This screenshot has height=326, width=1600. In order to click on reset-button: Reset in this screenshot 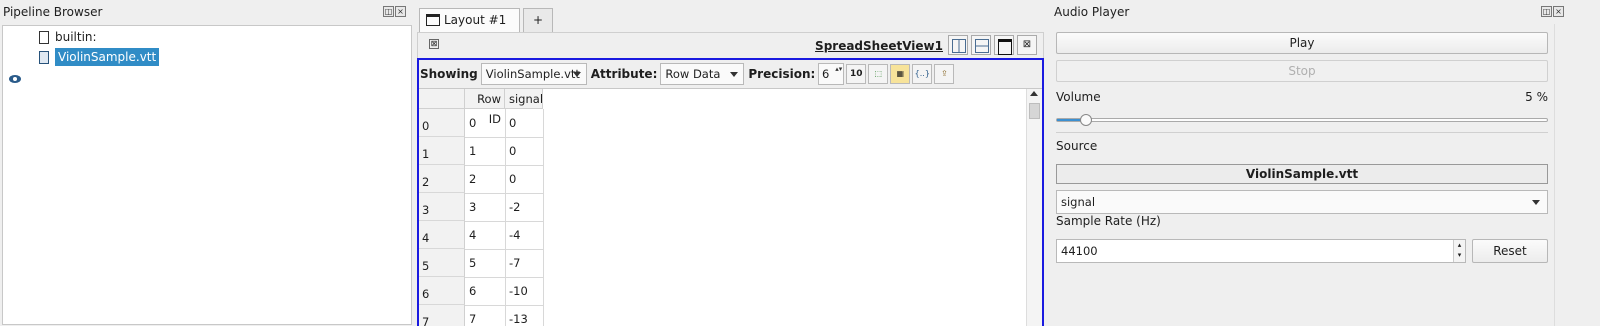, I will do `click(1510, 251)`.